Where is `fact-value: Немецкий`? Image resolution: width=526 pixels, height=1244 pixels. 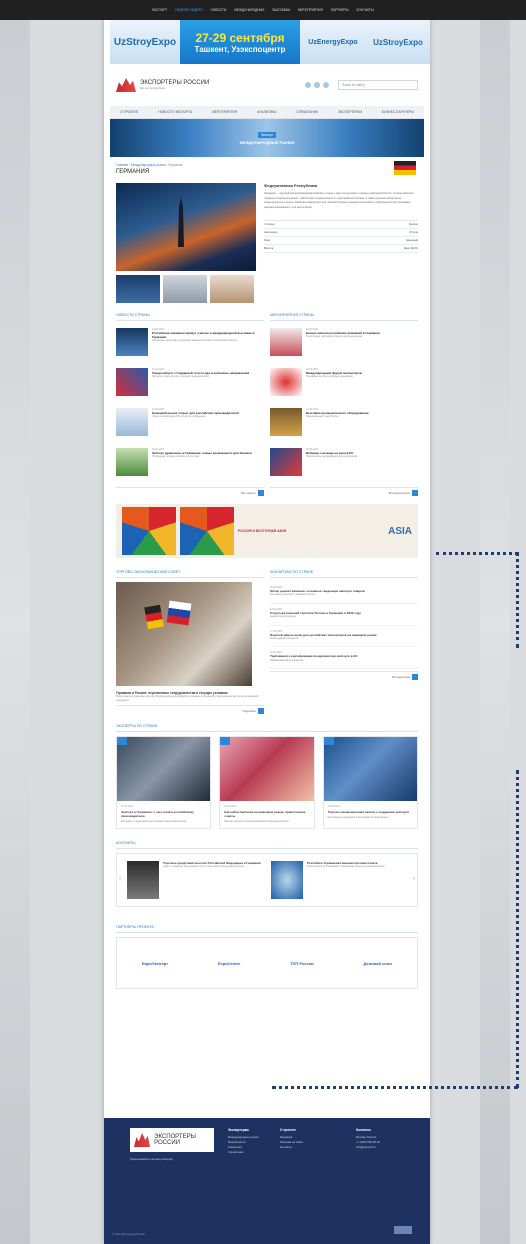 fact-value: Немецкий is located at coordinates (411, 241).